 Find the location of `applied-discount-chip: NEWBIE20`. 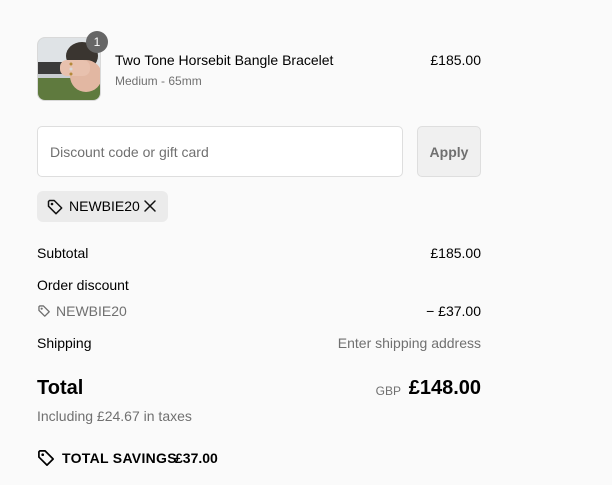

applied-discount-chip: NEWBIE20 is located at coordinates (102, 206).